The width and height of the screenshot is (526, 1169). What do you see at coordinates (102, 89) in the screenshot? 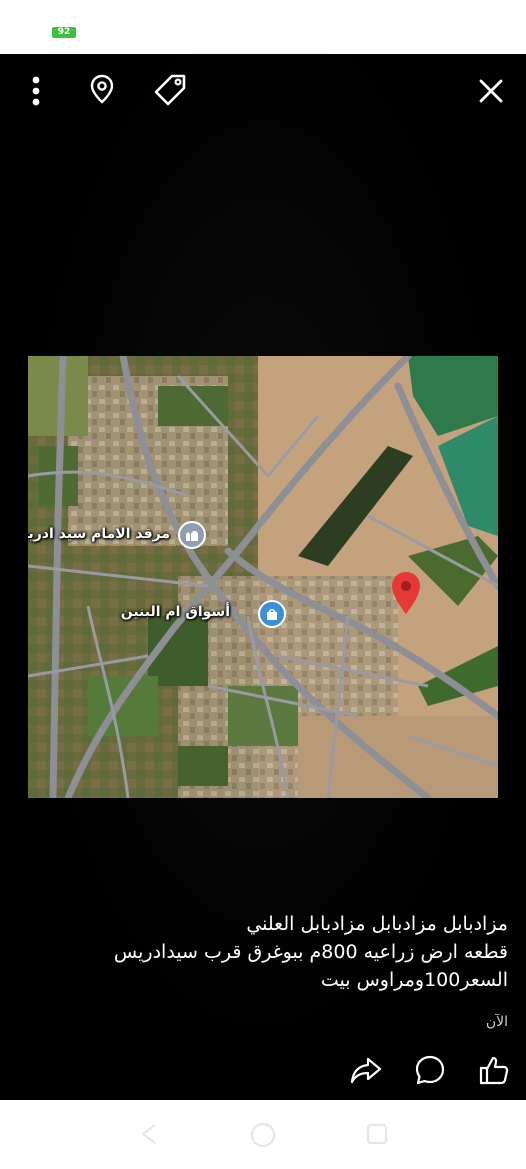
I see `location-pin-icon` at bounding box center [102, 89].